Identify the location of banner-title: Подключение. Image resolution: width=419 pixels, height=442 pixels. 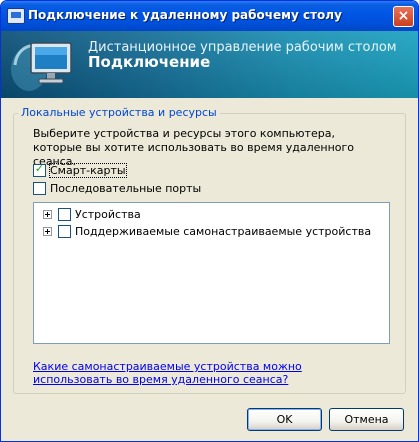
(149, 62).